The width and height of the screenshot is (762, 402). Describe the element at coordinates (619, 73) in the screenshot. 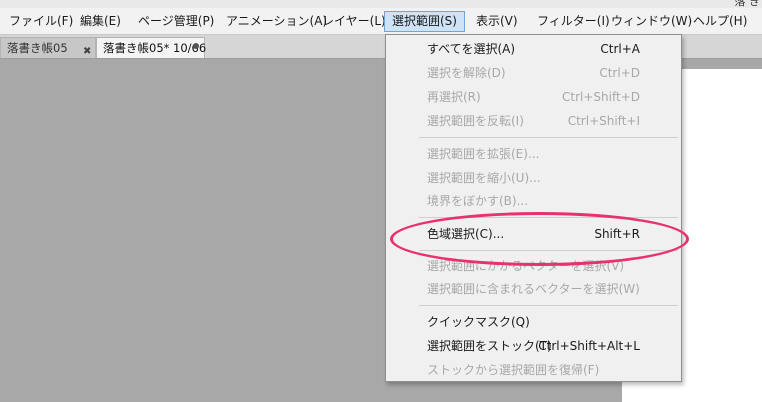

I see `shortcut-label: Ctrl+D` at that location.